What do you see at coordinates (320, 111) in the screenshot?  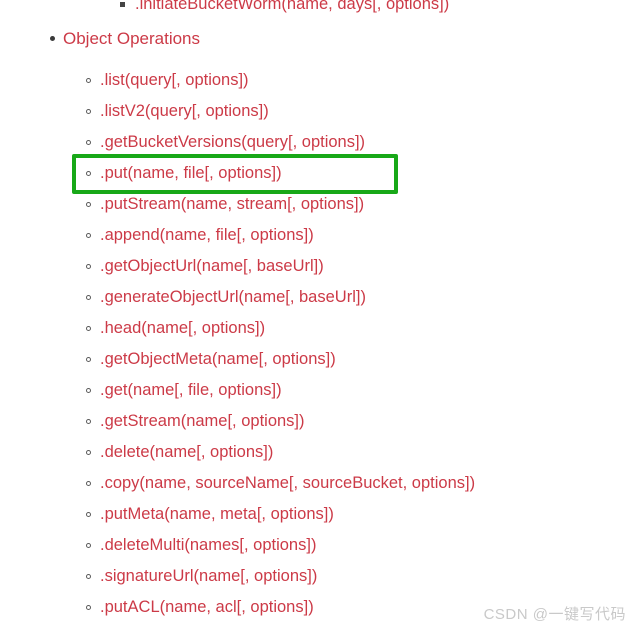 I see `list-item: .listV2(query[, options])` at bounding box center [320, 111].